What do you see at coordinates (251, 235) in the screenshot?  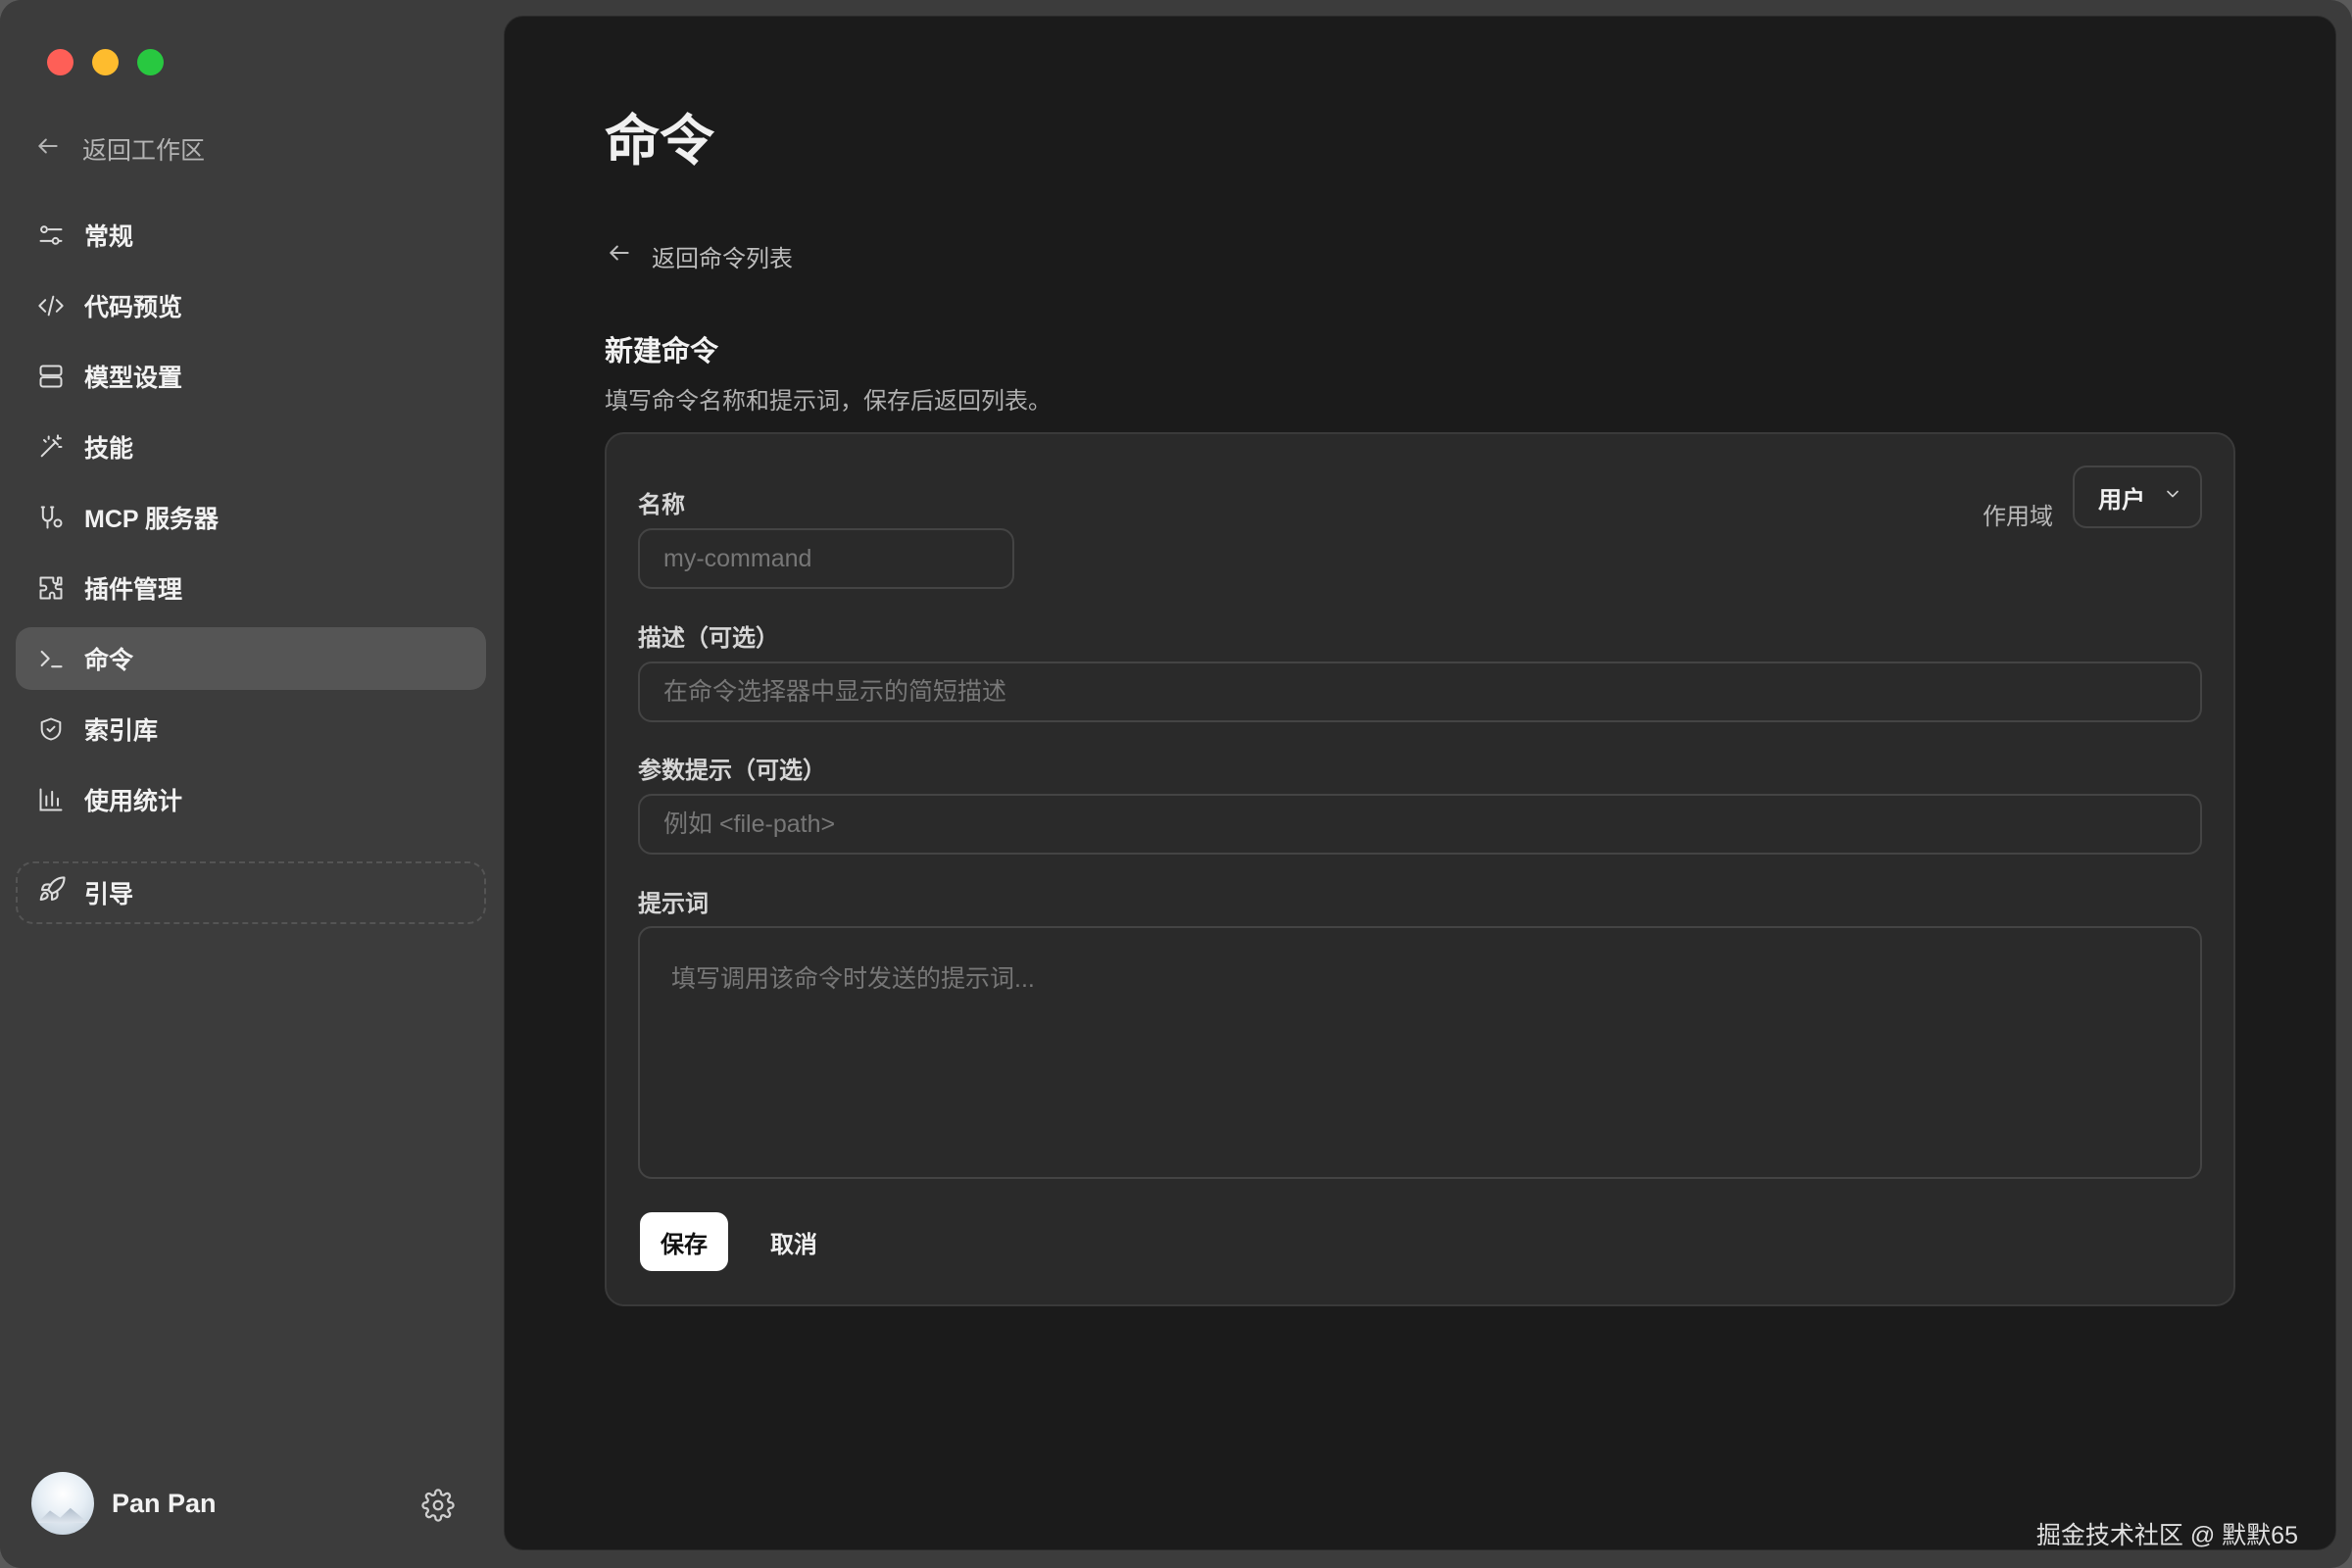 I see `sidebar-item-general: 常规` at bounding box center [251, 235].